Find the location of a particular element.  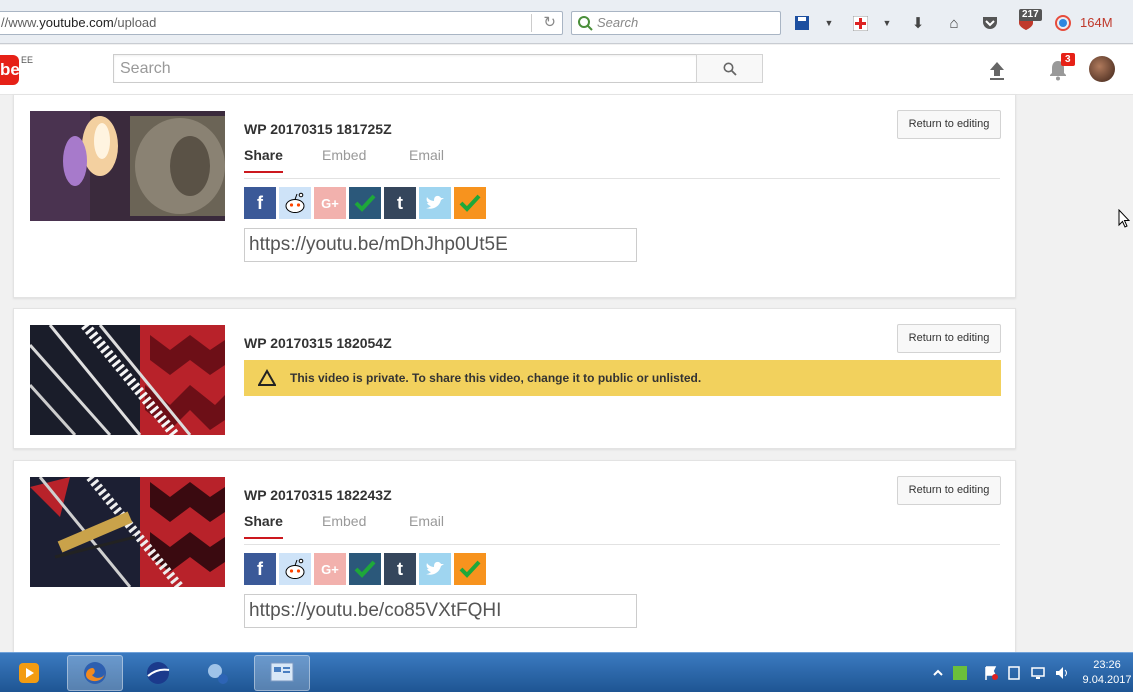

return-to-editing-button-1: Return to editing is located at coordinates (949, 124).